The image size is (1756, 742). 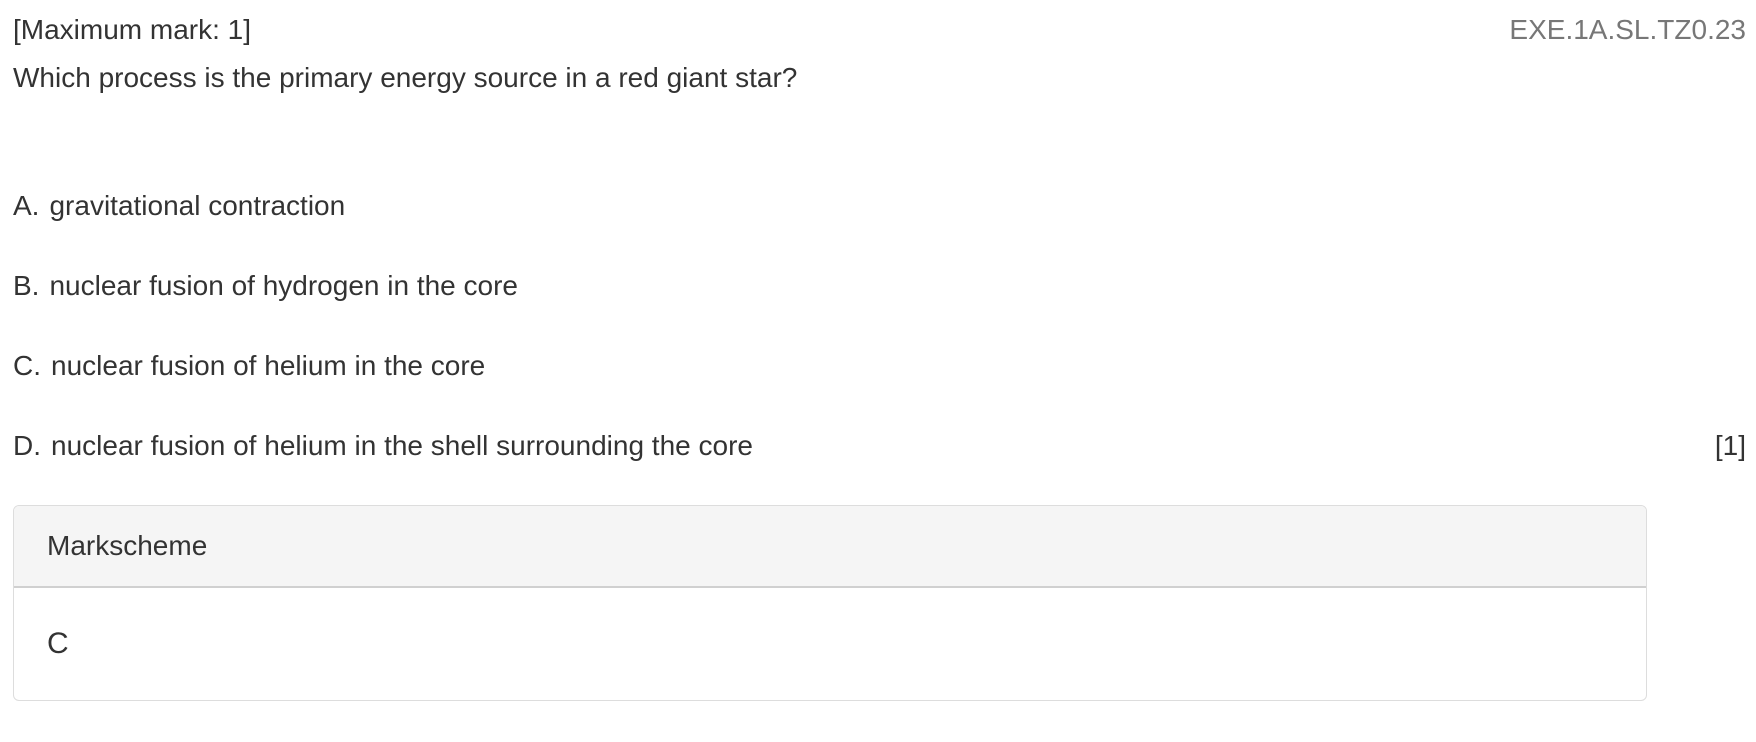 What do you see at coordinates (268, 365) in the screenshot?
I see `option-text: nuclear fusion of helium in the core` at bounding box center [268, 365].